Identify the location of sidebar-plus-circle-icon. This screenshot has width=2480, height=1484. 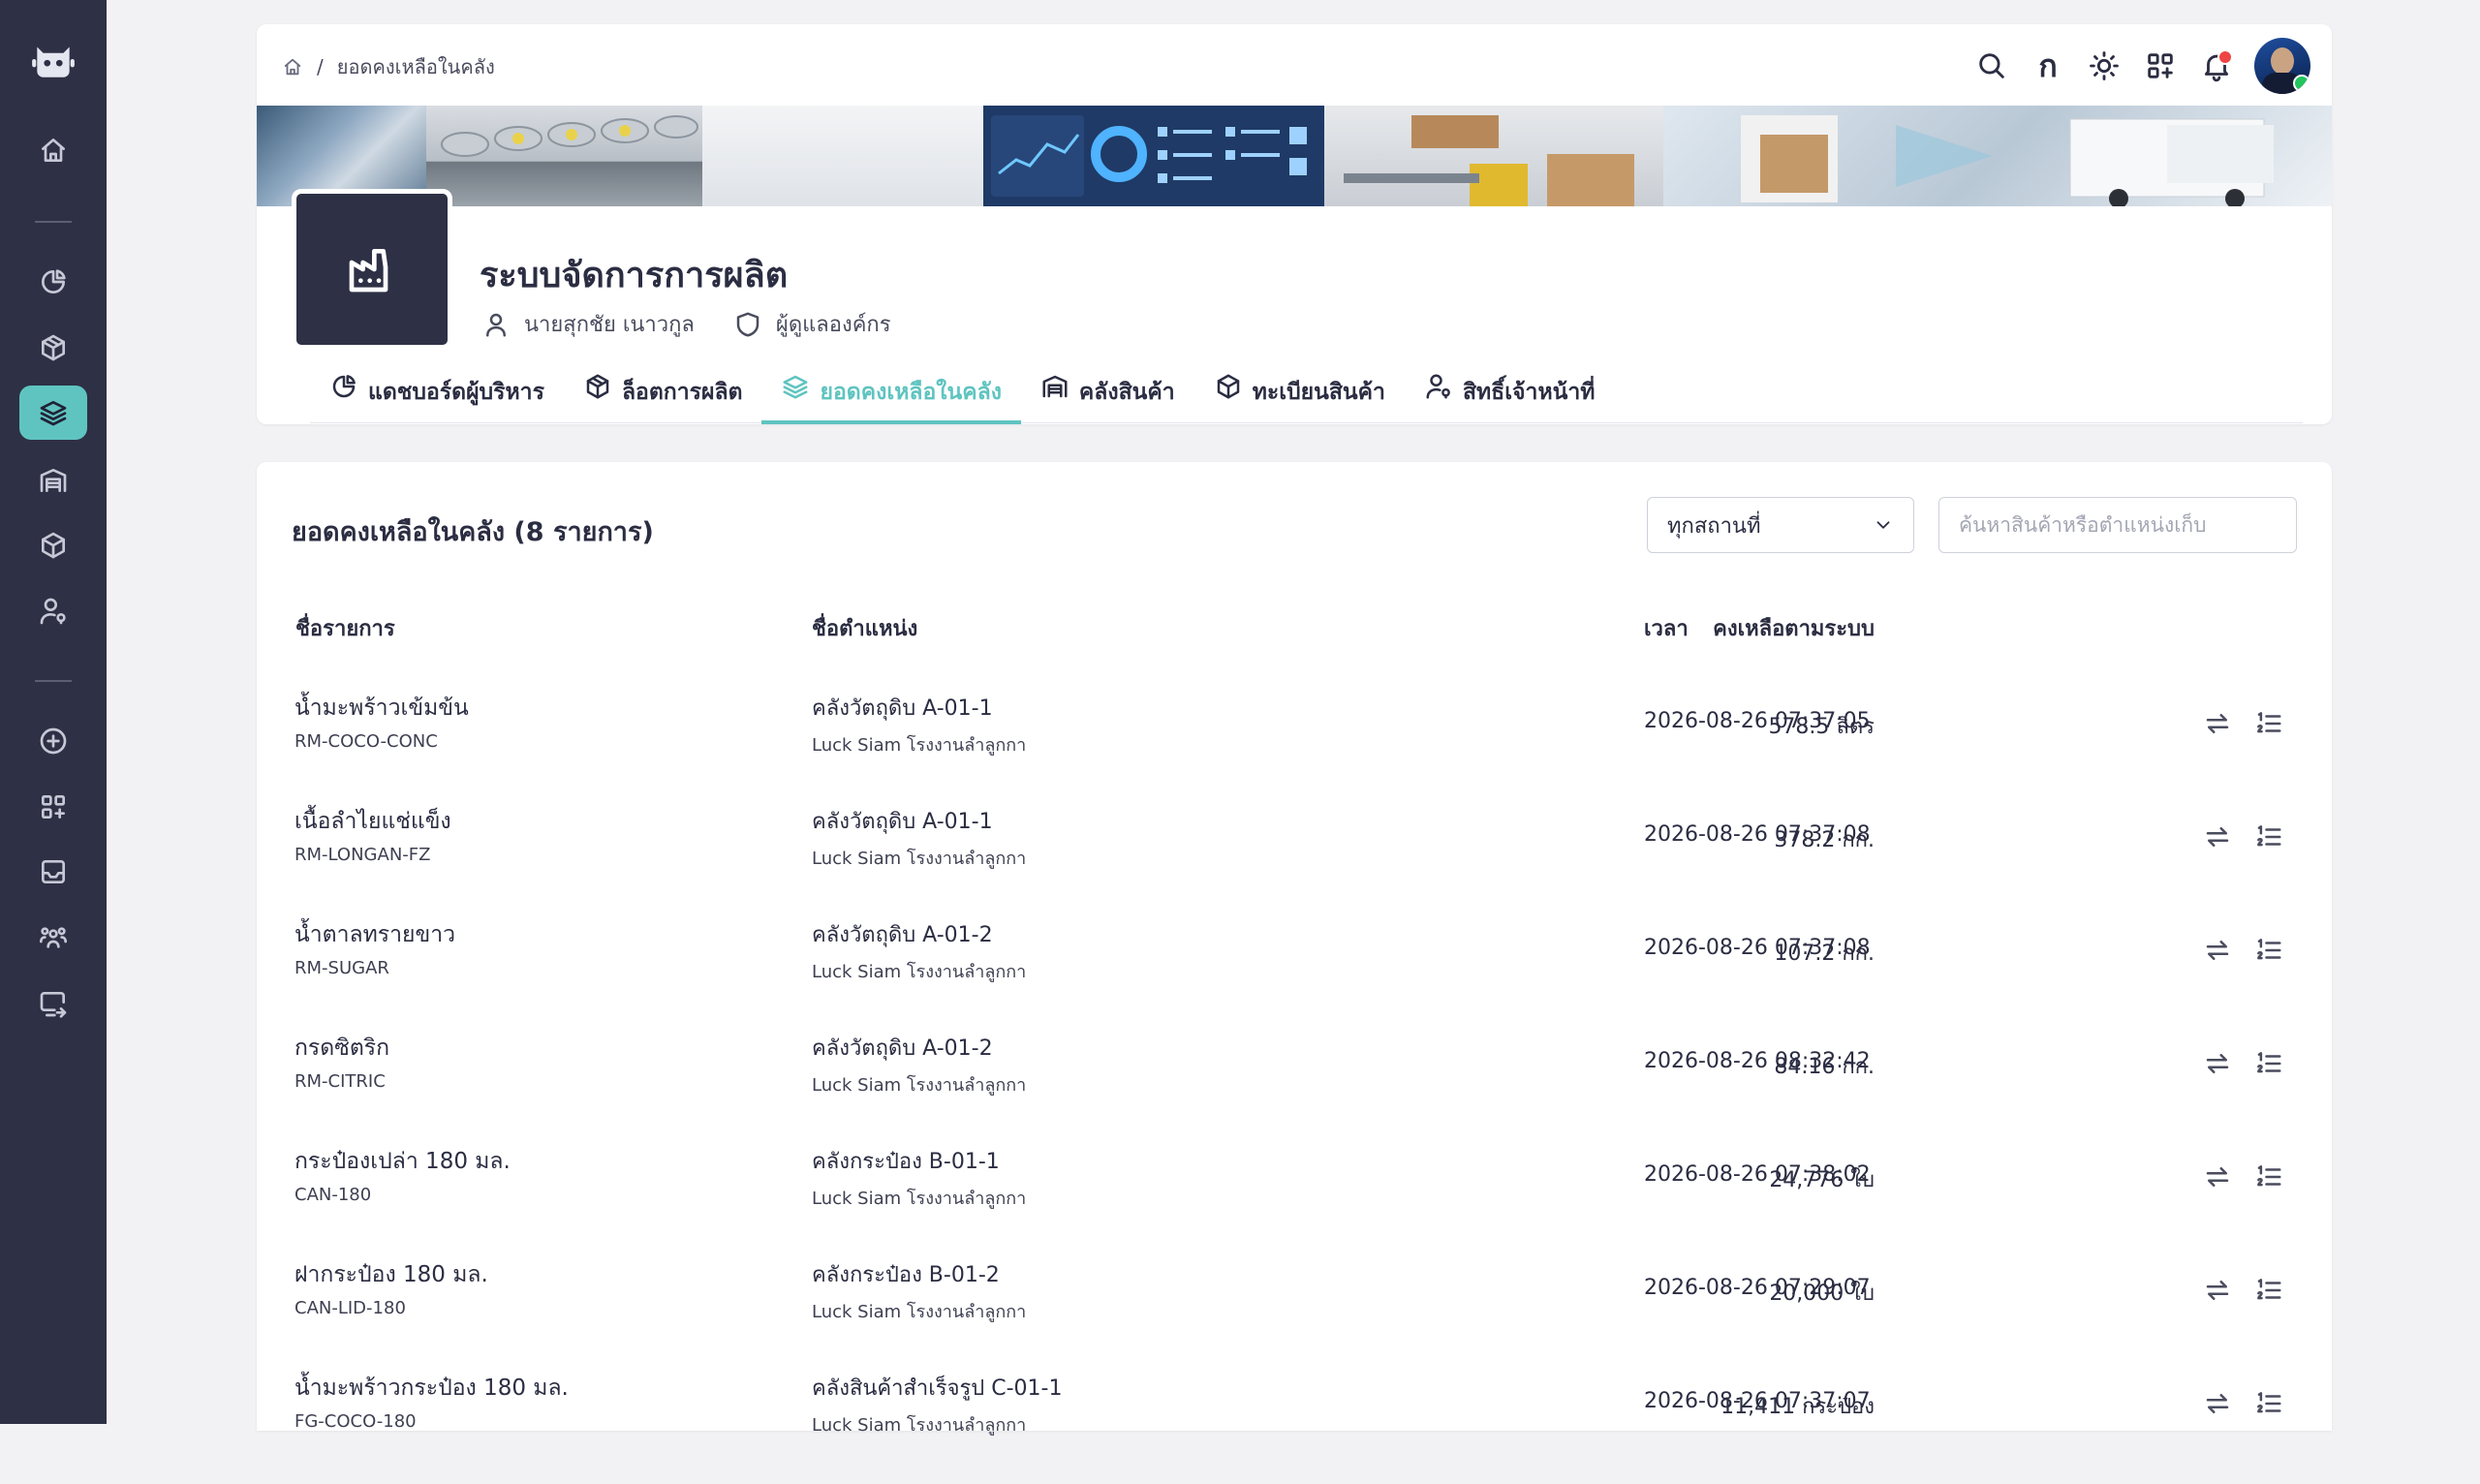
(53, 741).